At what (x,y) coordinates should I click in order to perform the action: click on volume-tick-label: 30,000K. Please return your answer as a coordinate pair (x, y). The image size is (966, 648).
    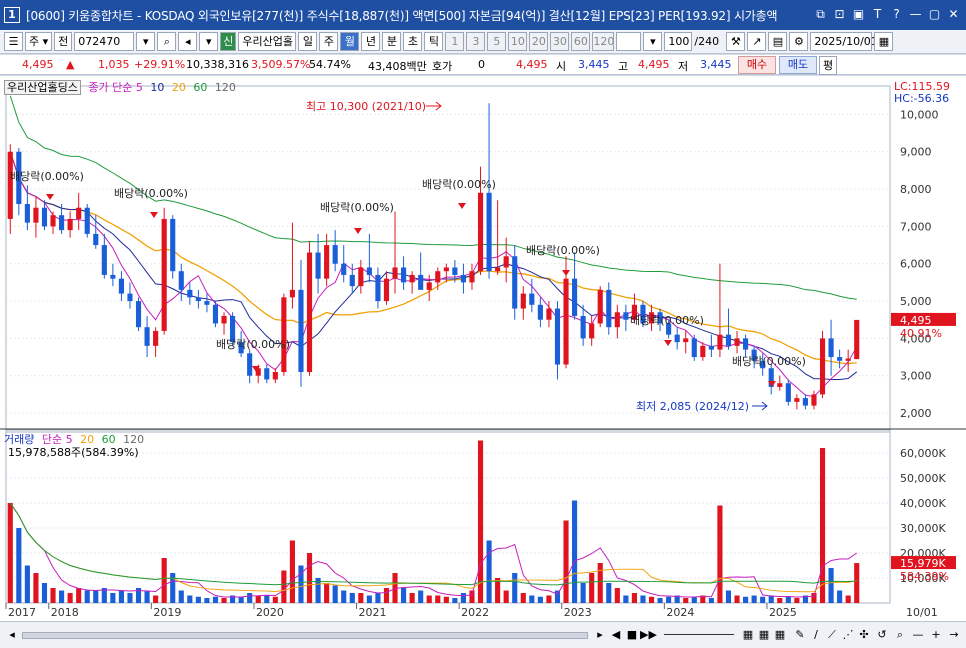
    Looking at the image, I should click on (923, 528).